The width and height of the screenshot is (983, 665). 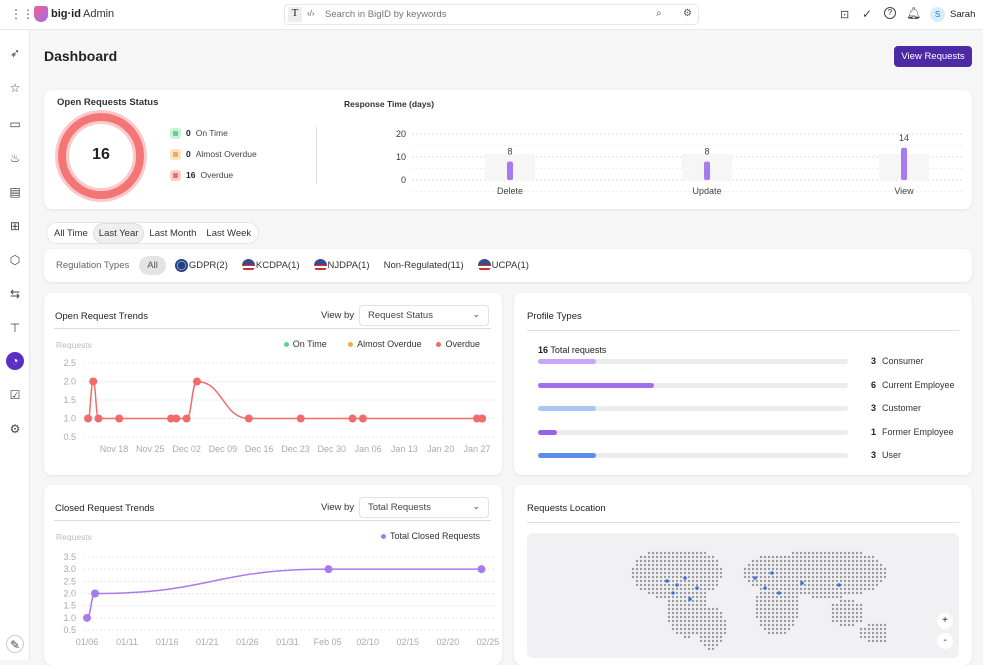 I want to click on code-icon: ‹/›, so click(x=311, y=13).